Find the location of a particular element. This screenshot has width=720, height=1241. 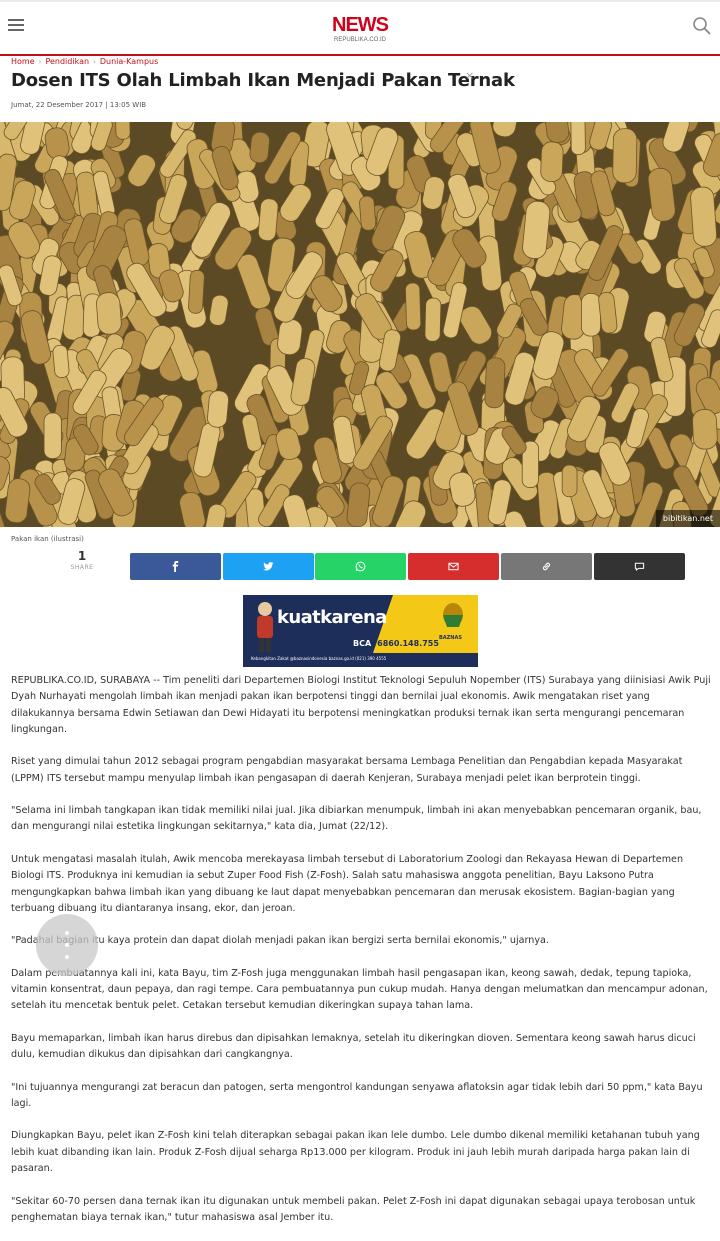

copy-link-button is located at coordinates (546, 566).